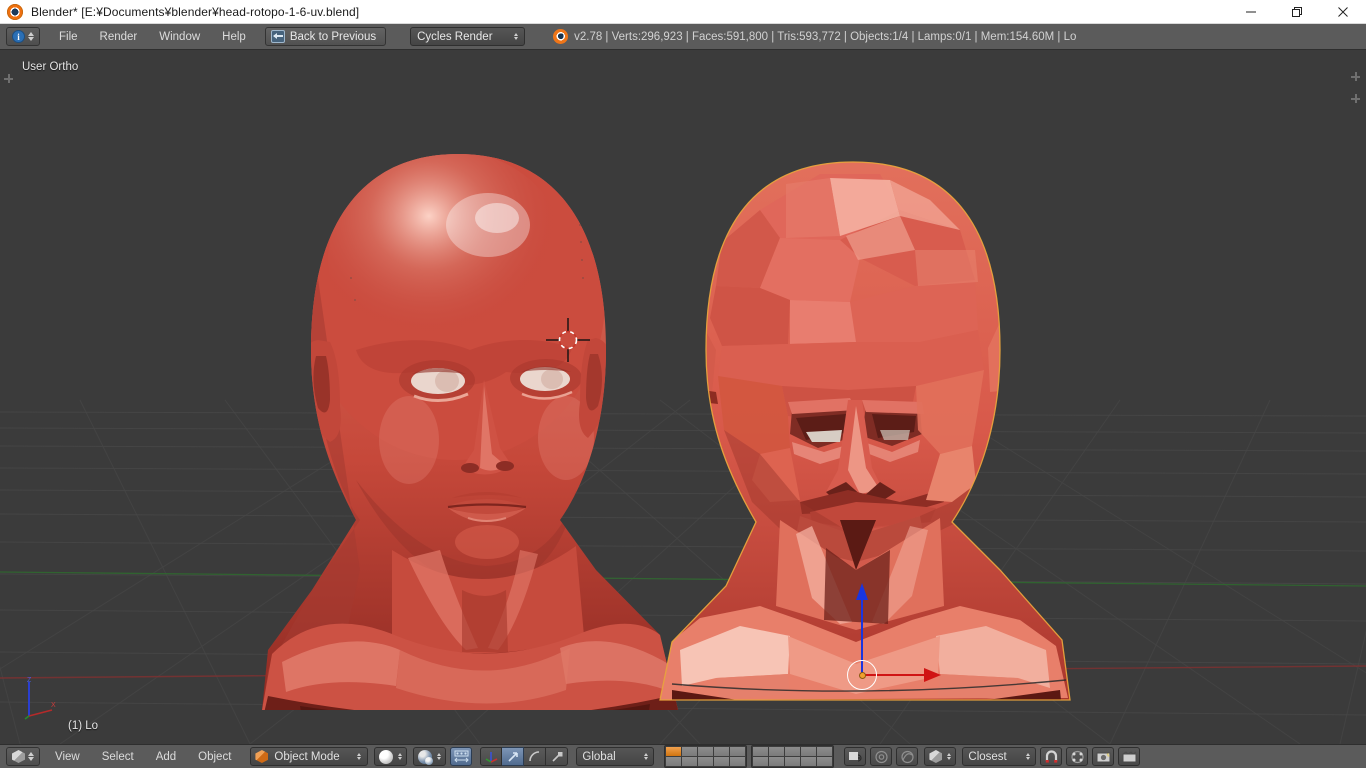 The width and height of the screenshot is (1366, 768). What do you see at coordinates (83, 726) in the screenshot?
I see `active-object-label: (1) Lo` at bounding box center [83, 726].